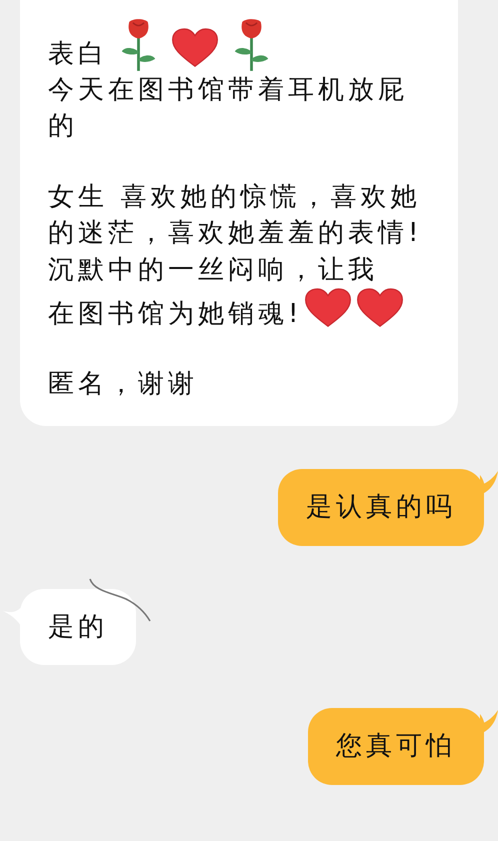 The image size is (498, 841). What do you see at coordinates (381, 507) in the screenshot?
I see `message-text: 是认真的吗` at bounding box center [381, 507].